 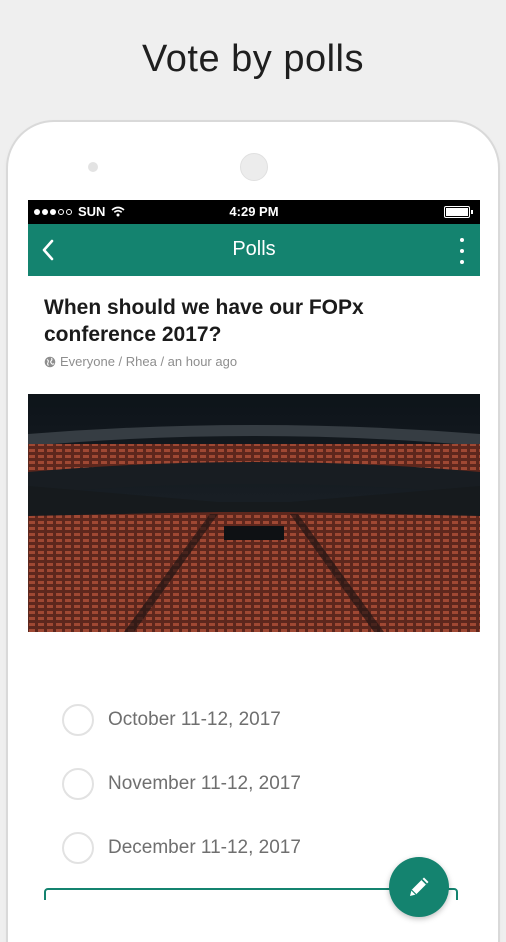 I want to click on phone-camera, so click(x=93, y=167).